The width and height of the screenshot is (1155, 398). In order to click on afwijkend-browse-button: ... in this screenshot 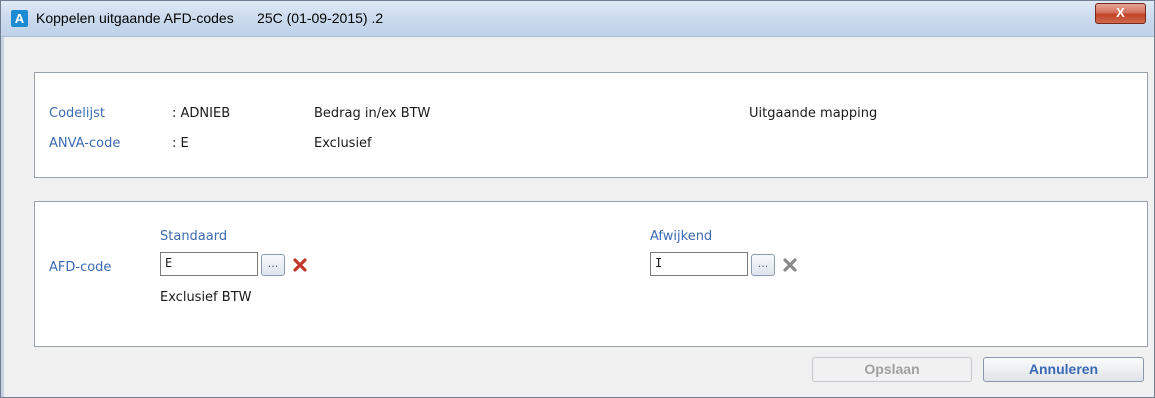, I will do `click(763, 265)`.